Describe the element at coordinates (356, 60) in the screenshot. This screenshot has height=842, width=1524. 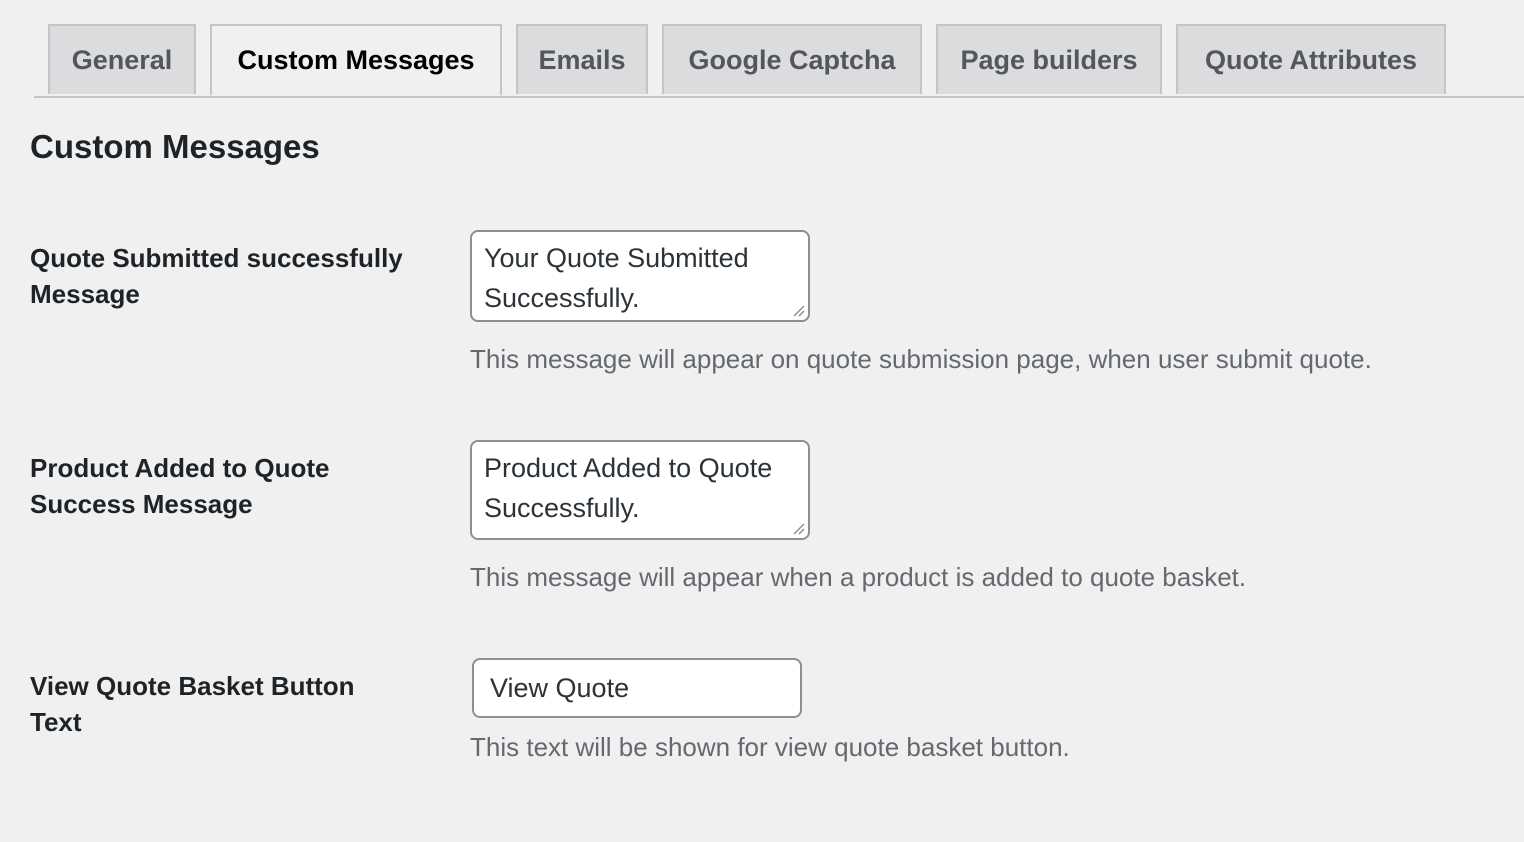
I see `tab-custom-messages: Custom Messages` at that location.